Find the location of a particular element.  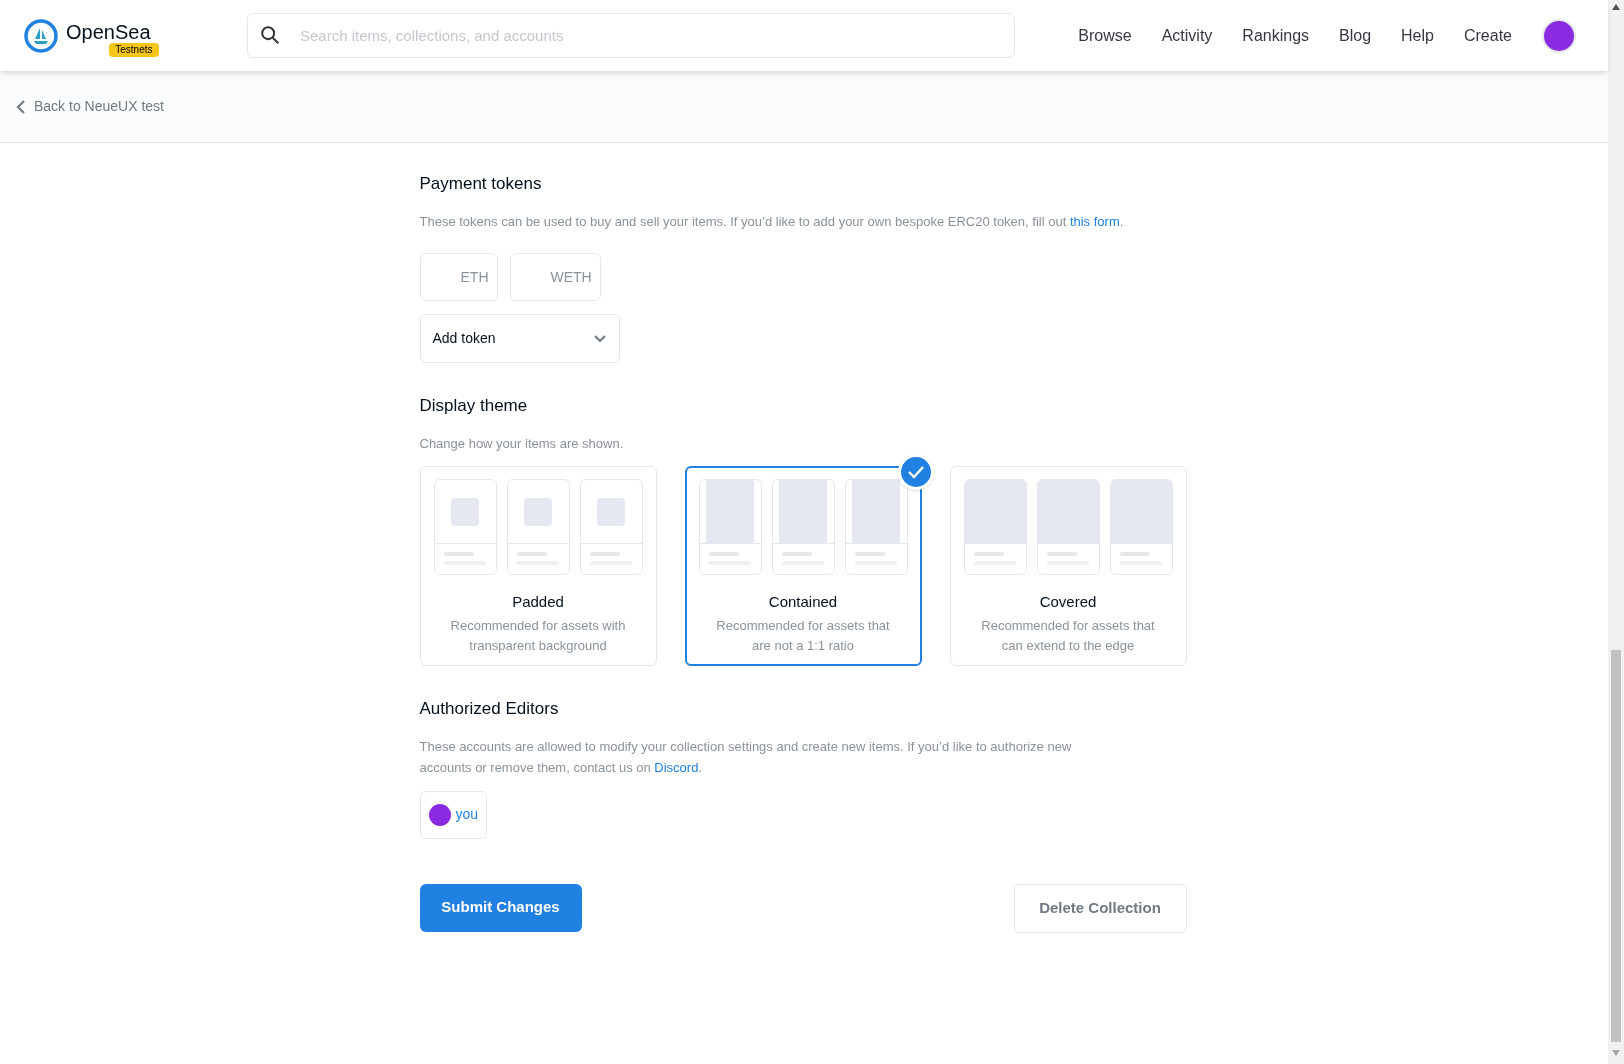

scrollbar is located at coordinates (1616, 532).